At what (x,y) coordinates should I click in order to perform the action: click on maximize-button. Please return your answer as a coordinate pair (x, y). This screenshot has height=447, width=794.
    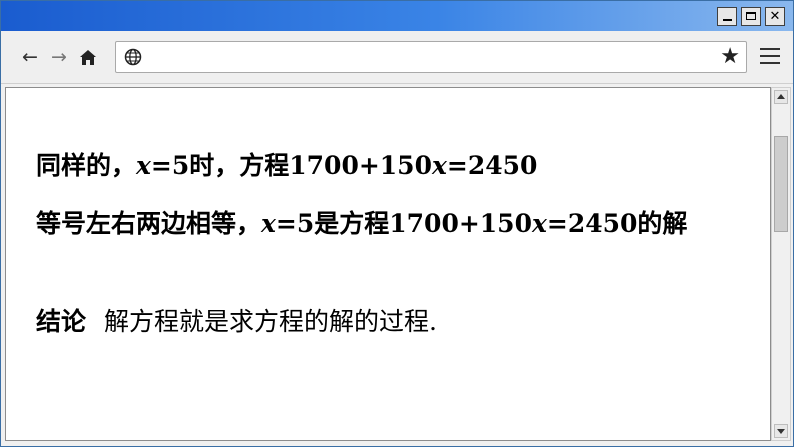
    Looking at the image, I should click on (751, 16).